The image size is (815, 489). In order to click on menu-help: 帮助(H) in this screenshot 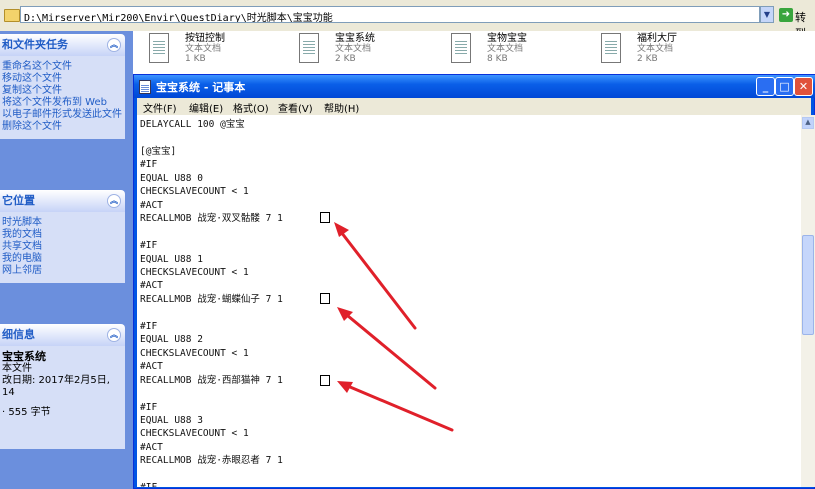, I will do `click(341, 107)`.